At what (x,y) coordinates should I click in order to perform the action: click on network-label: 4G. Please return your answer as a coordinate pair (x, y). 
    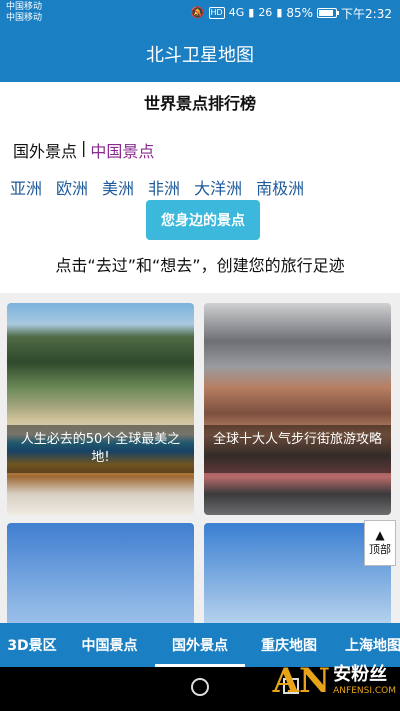
    Looking at the image, I should click on (236, 12).